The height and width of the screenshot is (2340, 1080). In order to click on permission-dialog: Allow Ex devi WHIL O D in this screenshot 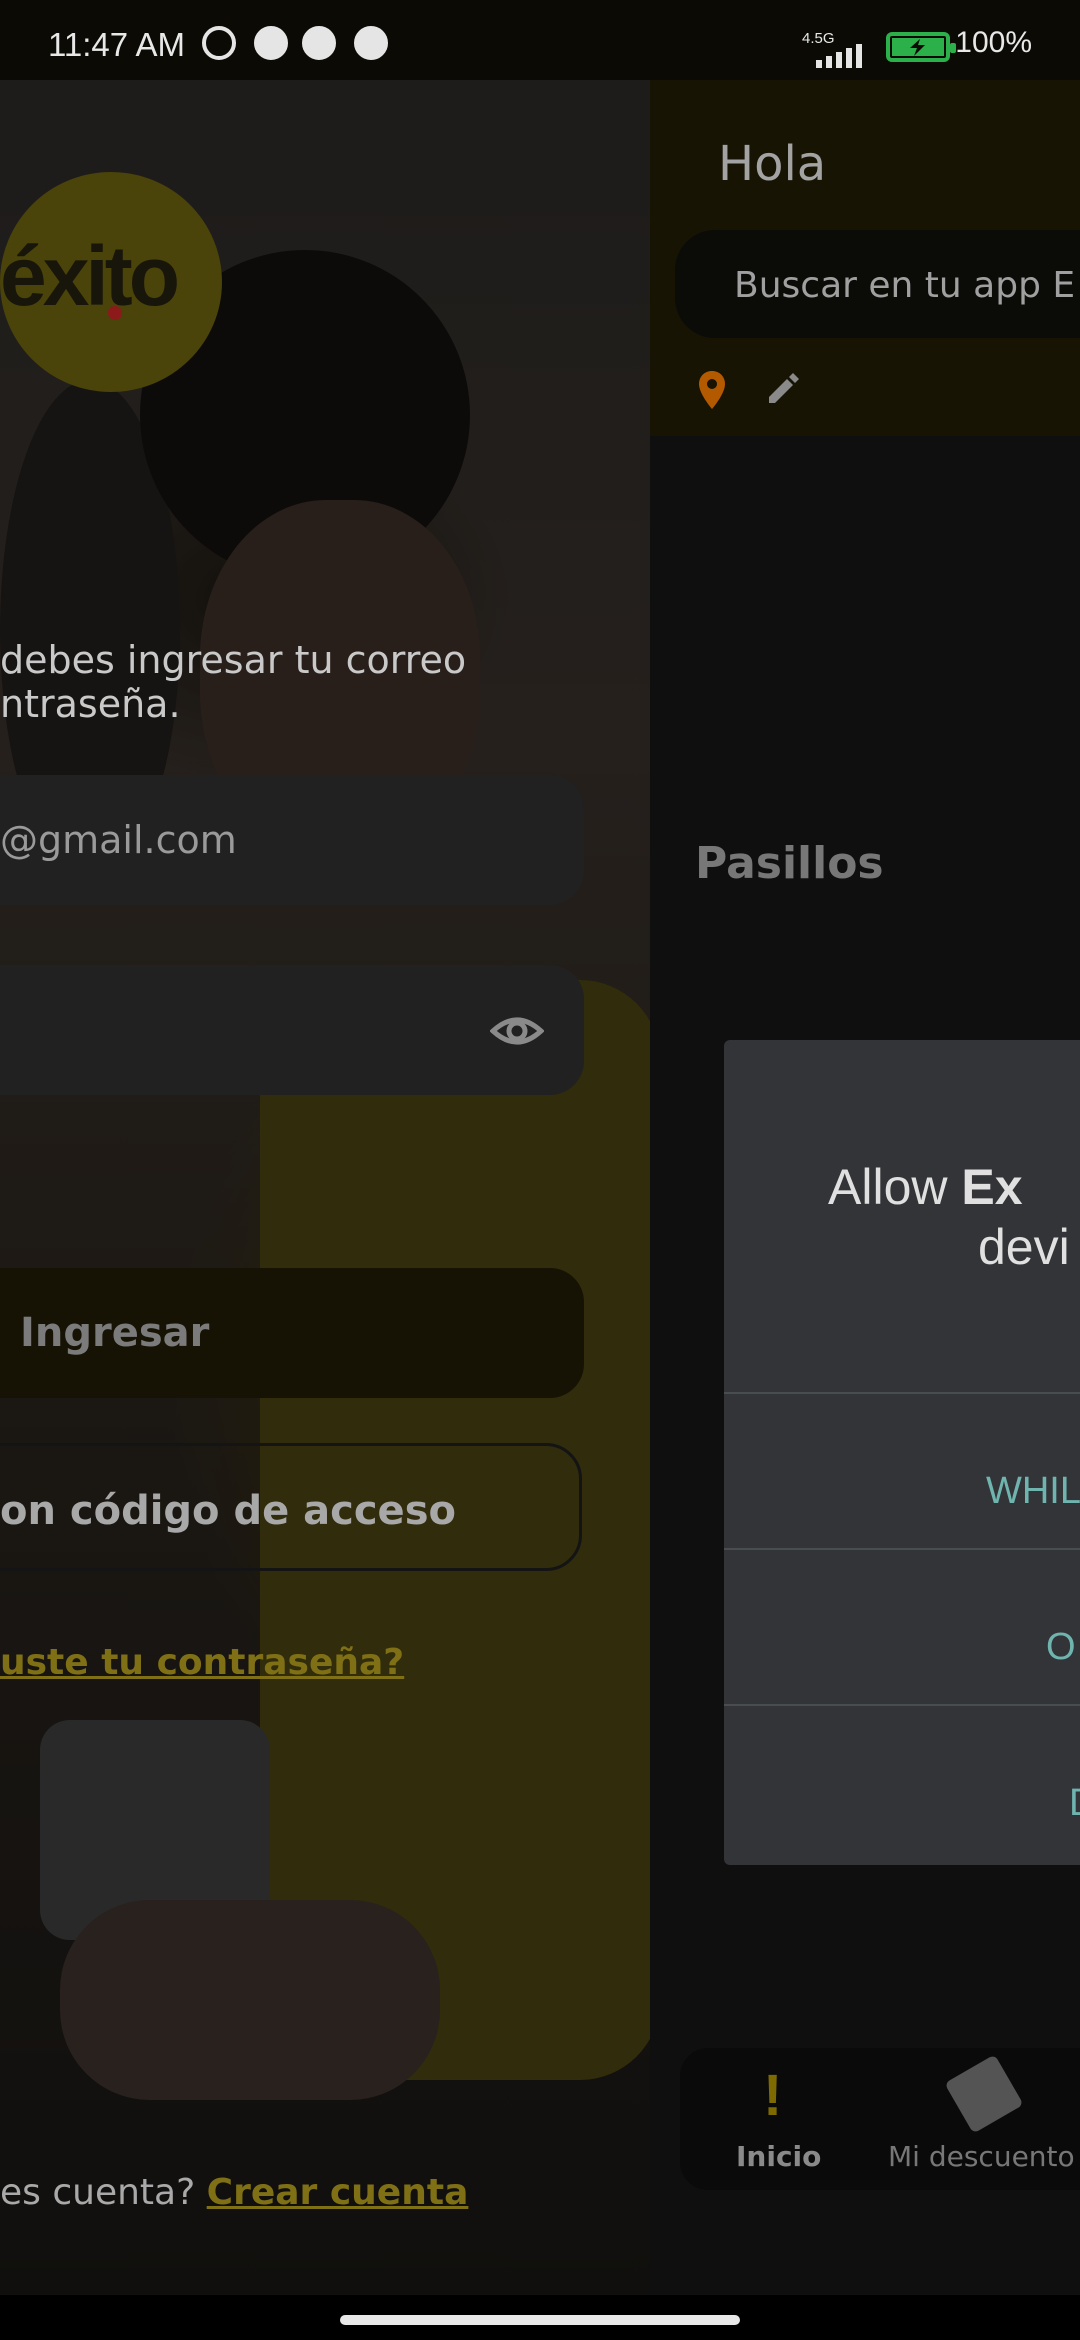, I will do `click(902, 1452)`.